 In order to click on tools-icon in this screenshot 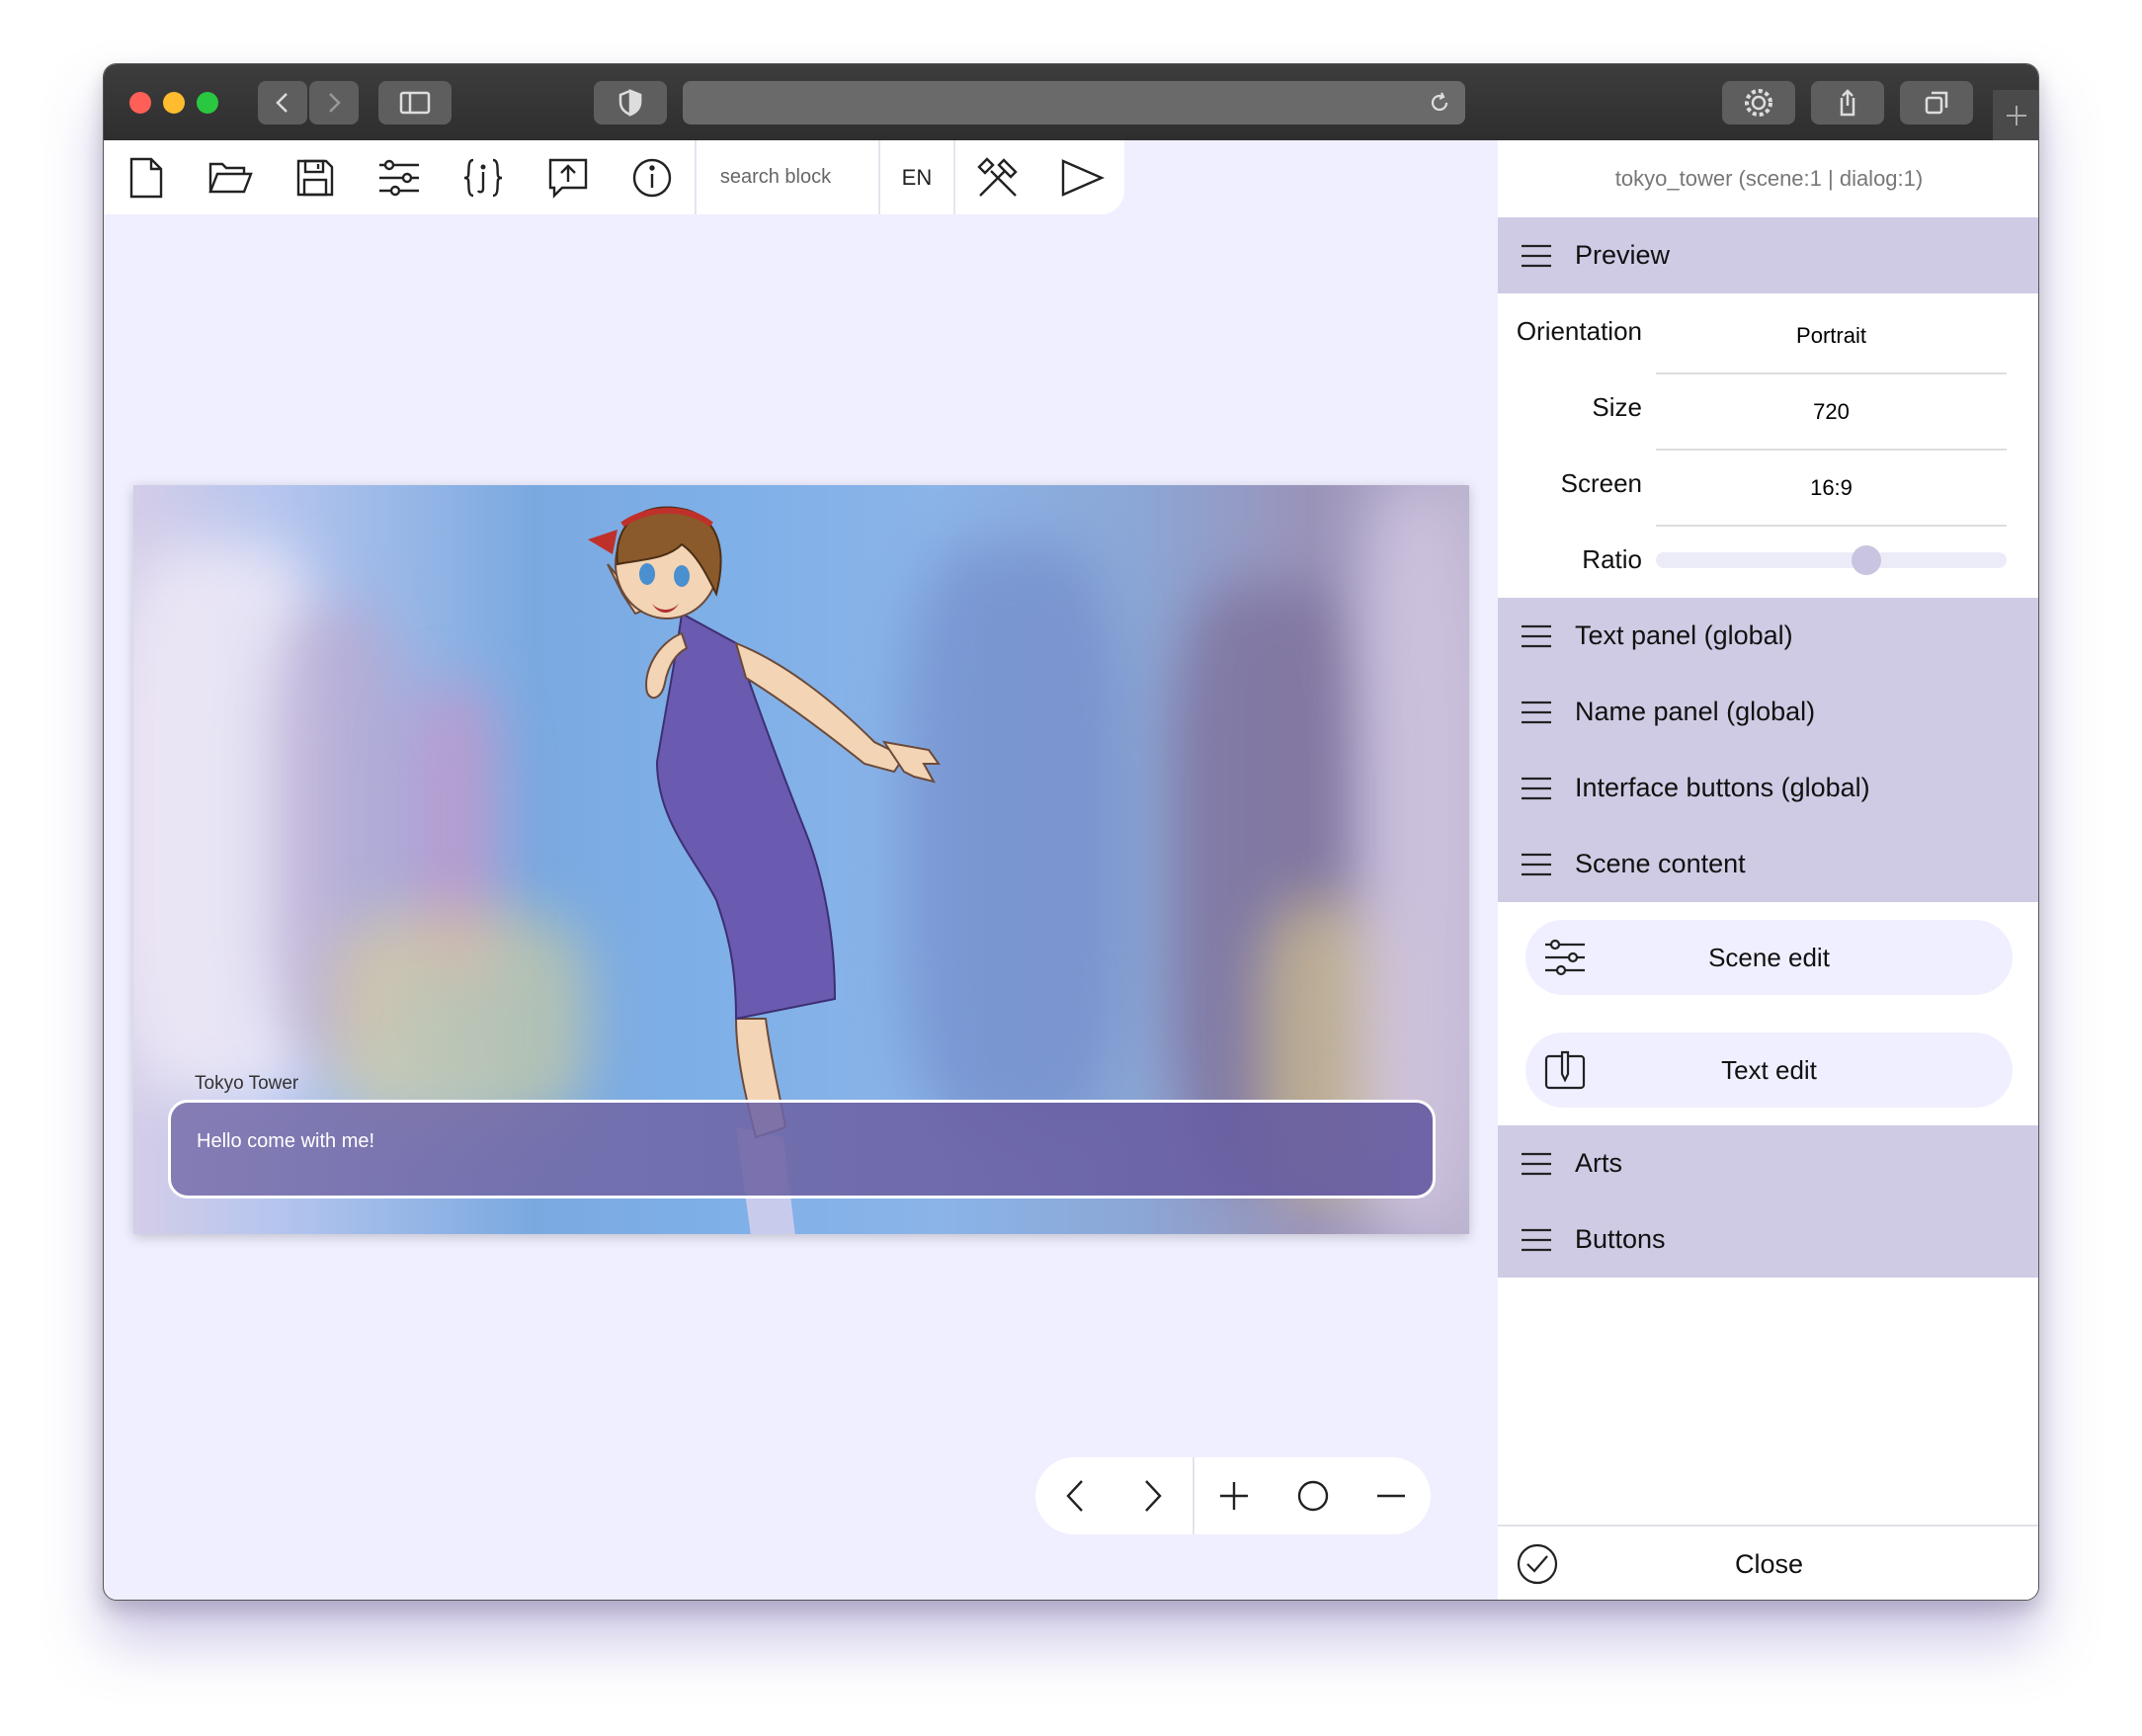, I will do `click(997, 177)`.